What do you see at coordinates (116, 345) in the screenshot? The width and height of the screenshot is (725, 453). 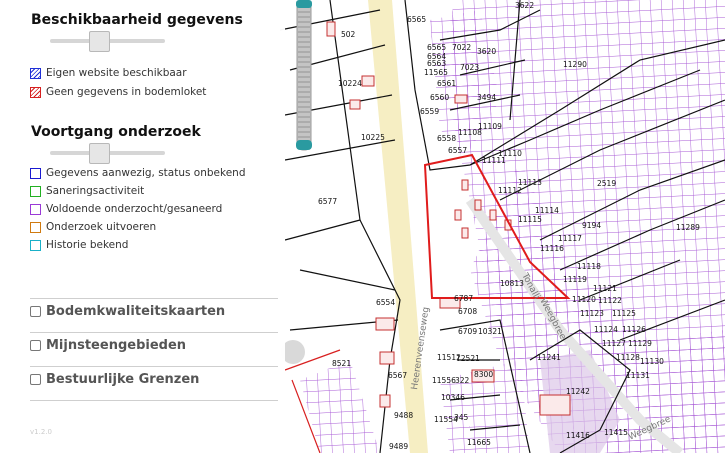 I see `layer-label: Mijnsteengebieden` at bounding box center [116, 345].